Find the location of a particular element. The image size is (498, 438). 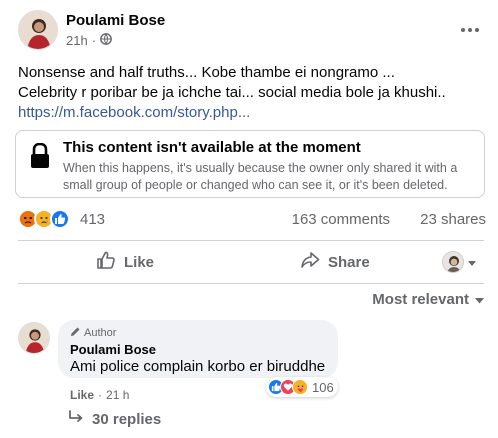

post-author-name: Poulami Bose is located at coordinates (115, 20).